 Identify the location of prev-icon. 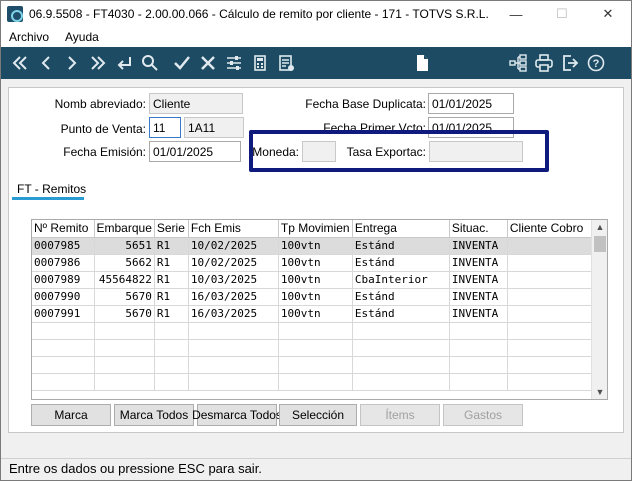
(46, 63).